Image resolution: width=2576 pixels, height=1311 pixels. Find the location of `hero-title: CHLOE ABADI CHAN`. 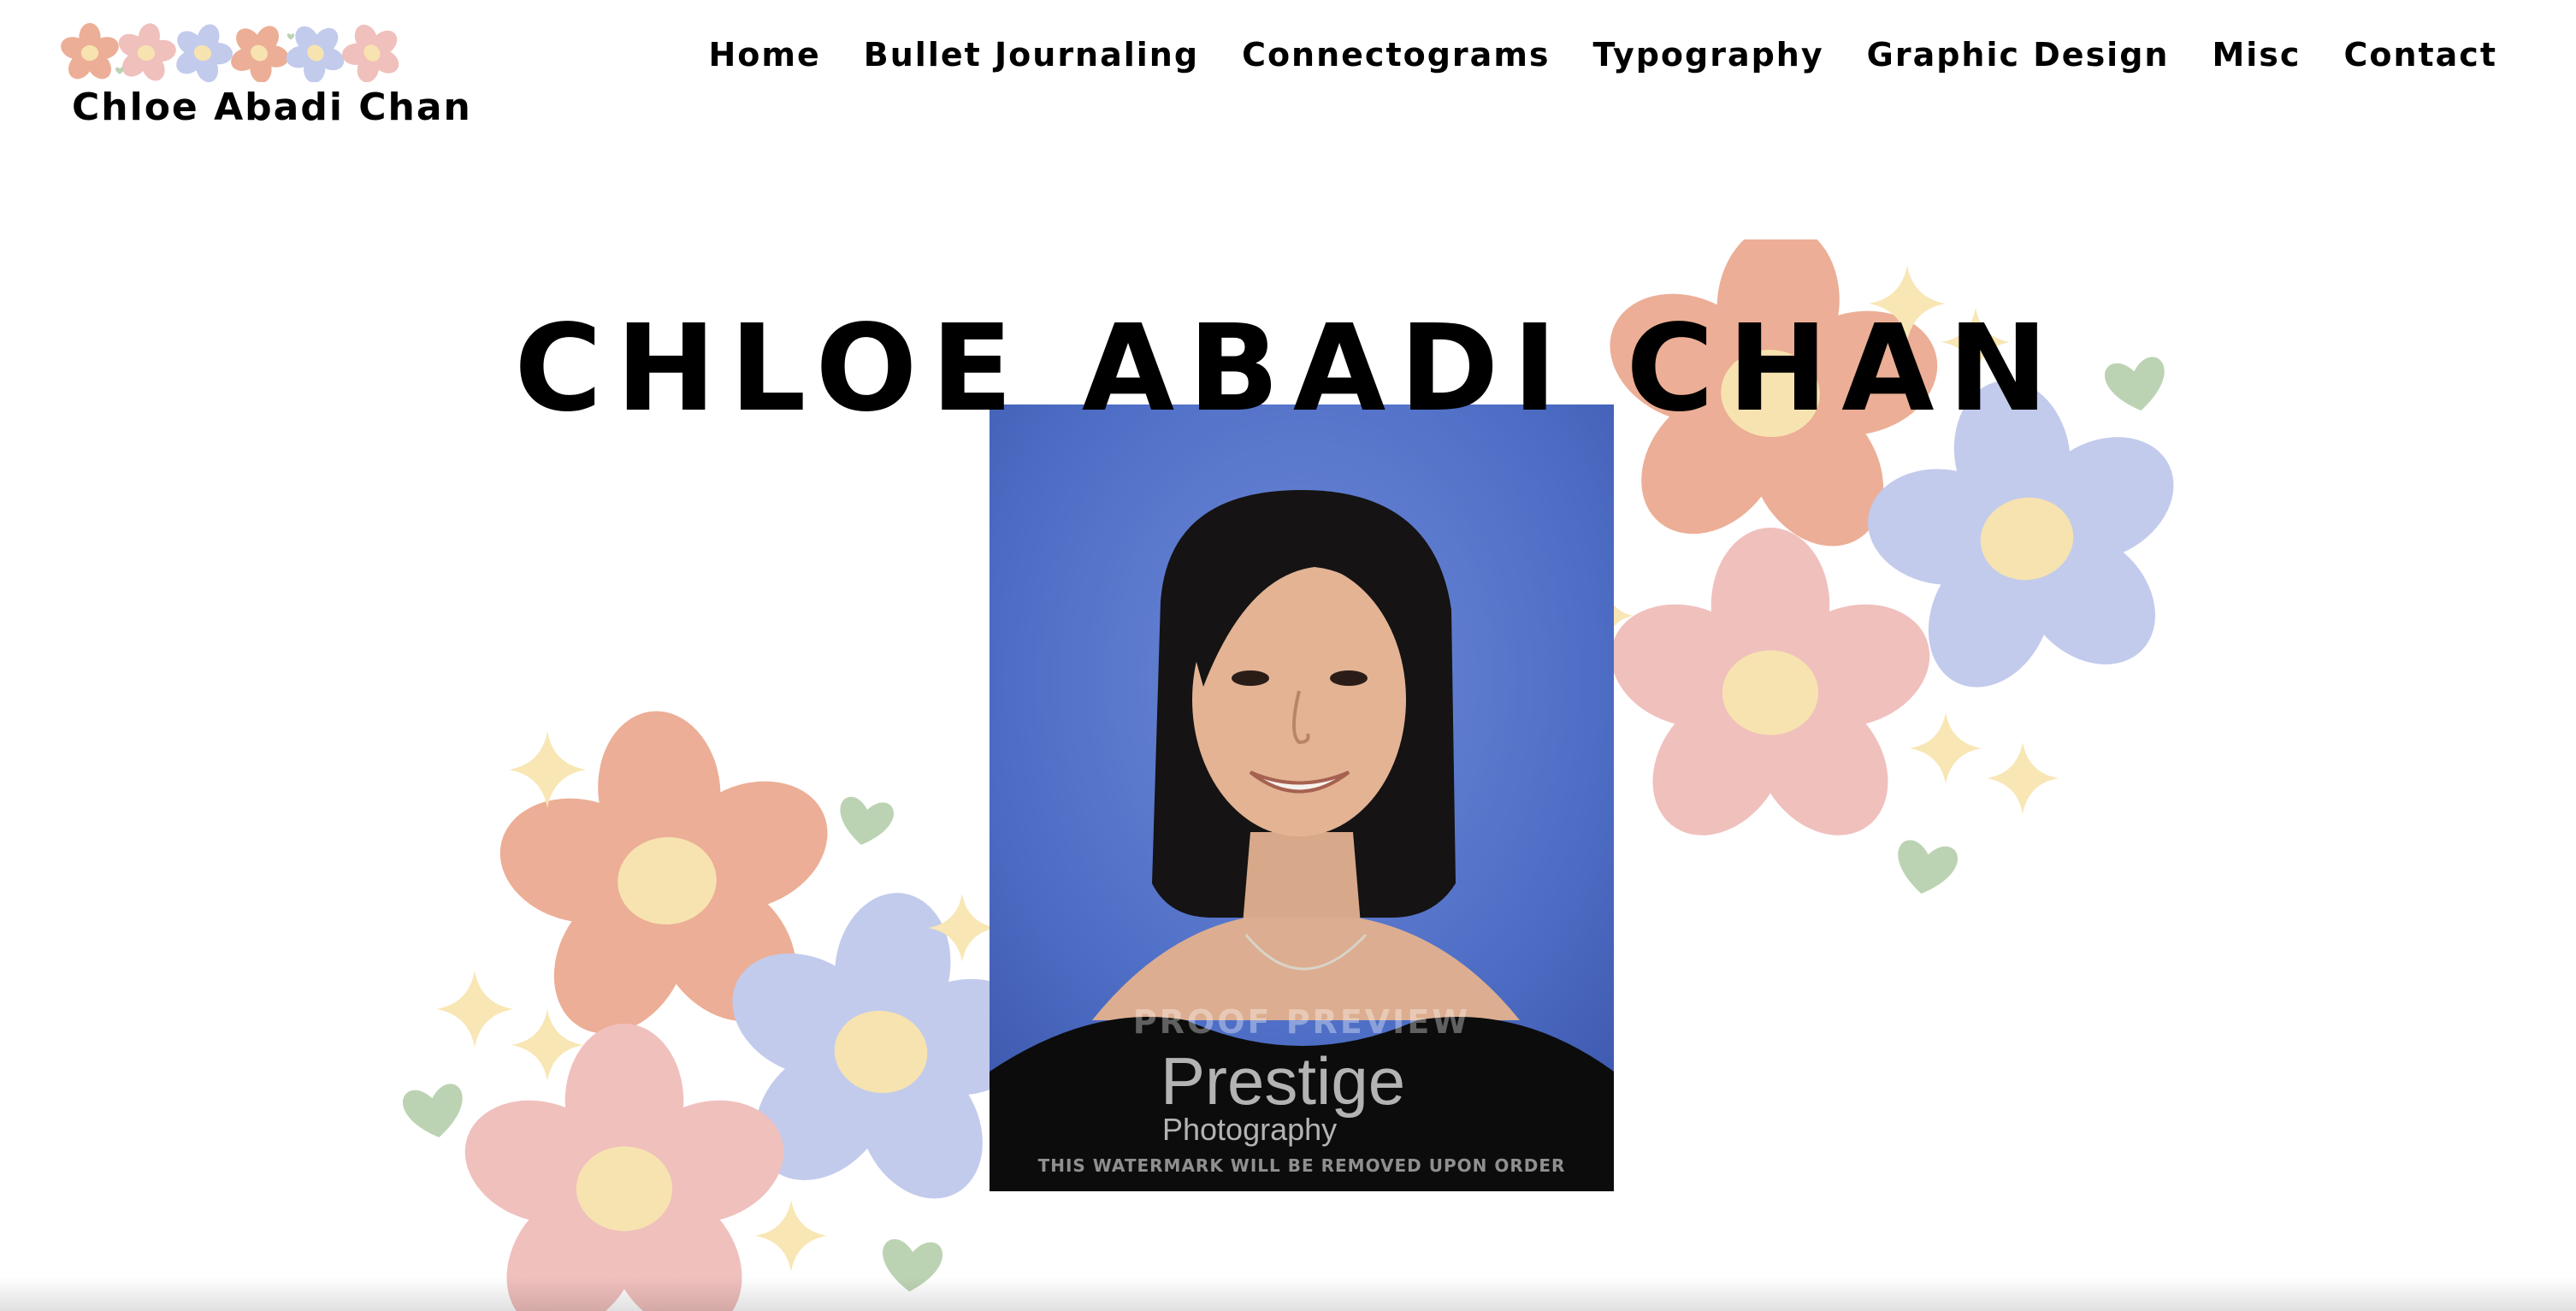

hero-title: CHLOE ABADI CHAN is located at coordinates (1288, 368).